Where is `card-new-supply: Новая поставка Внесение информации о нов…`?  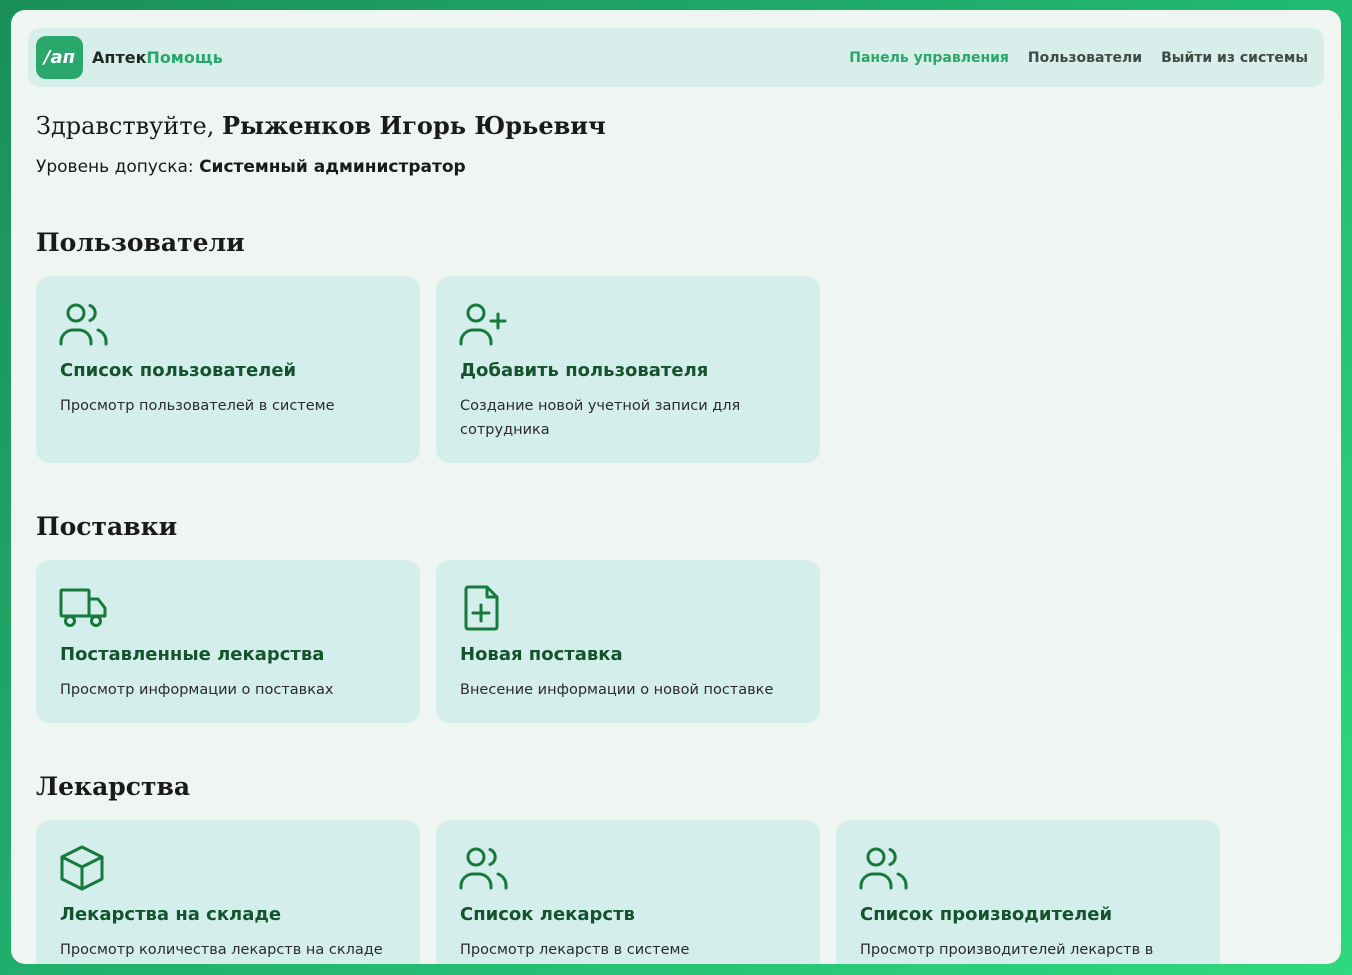
card-new-supply: Новая поставка Внесение информации о нов… is located at coordinates (628, 641).